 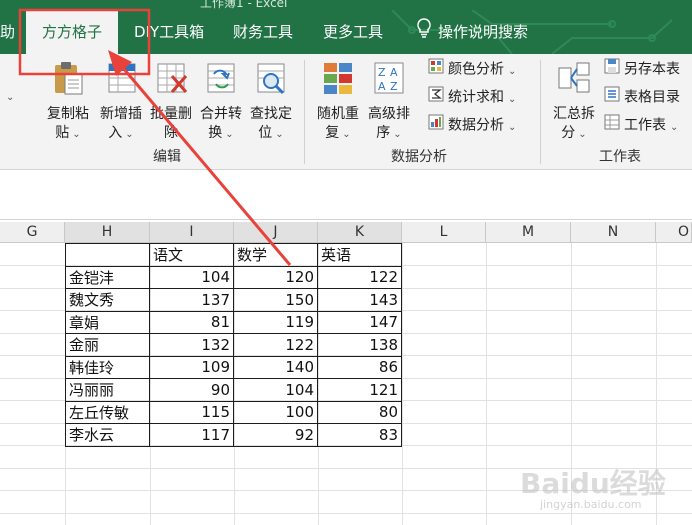 I want to click on table-cell: 138, so click(x=359, y=345).